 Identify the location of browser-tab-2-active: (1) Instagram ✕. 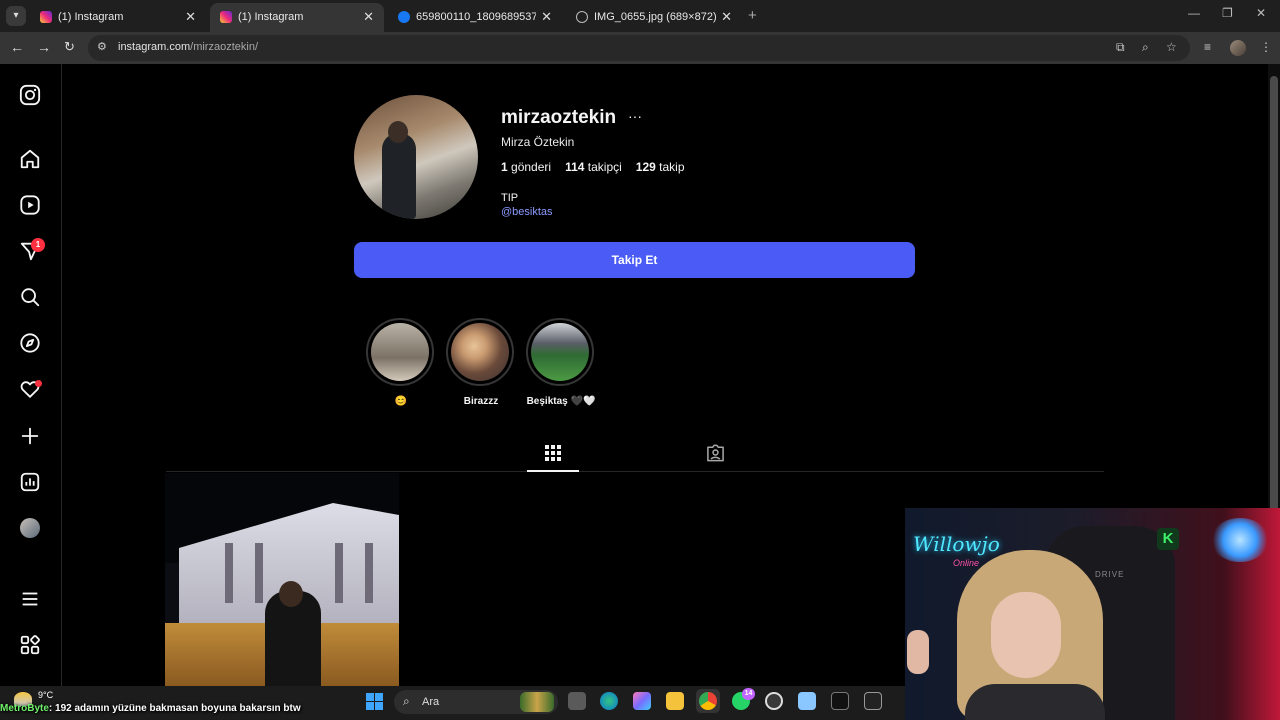
(297, 17).